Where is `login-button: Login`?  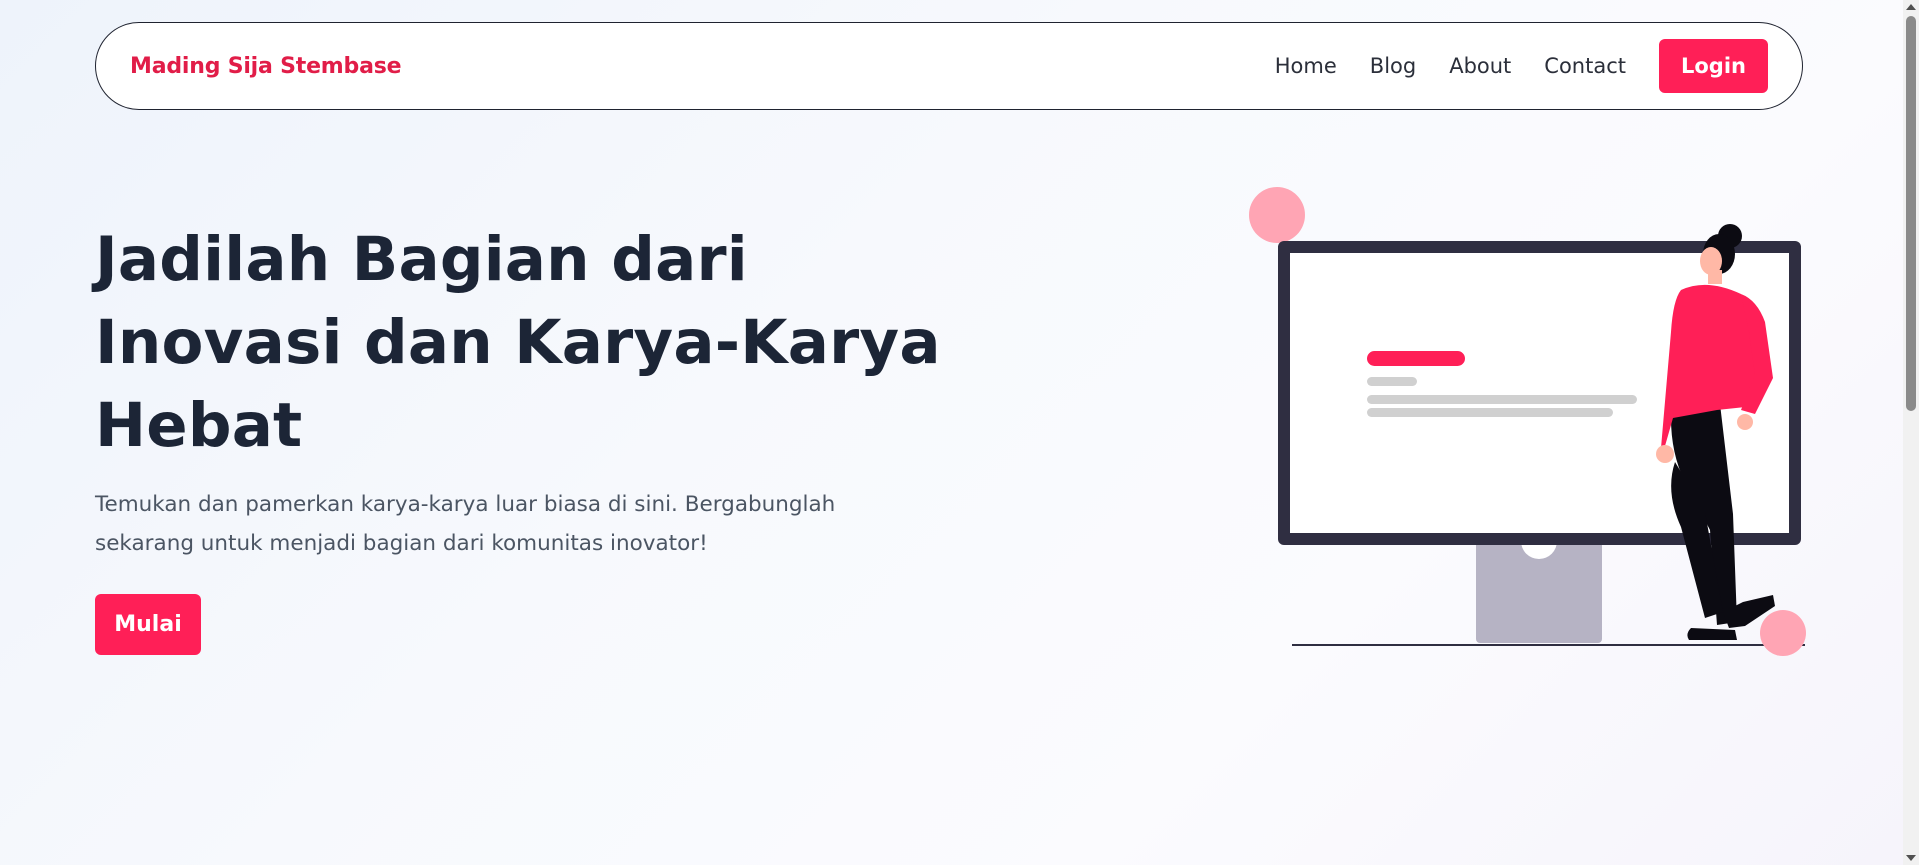 login-button: Login is located at coordinates (1713, 66).